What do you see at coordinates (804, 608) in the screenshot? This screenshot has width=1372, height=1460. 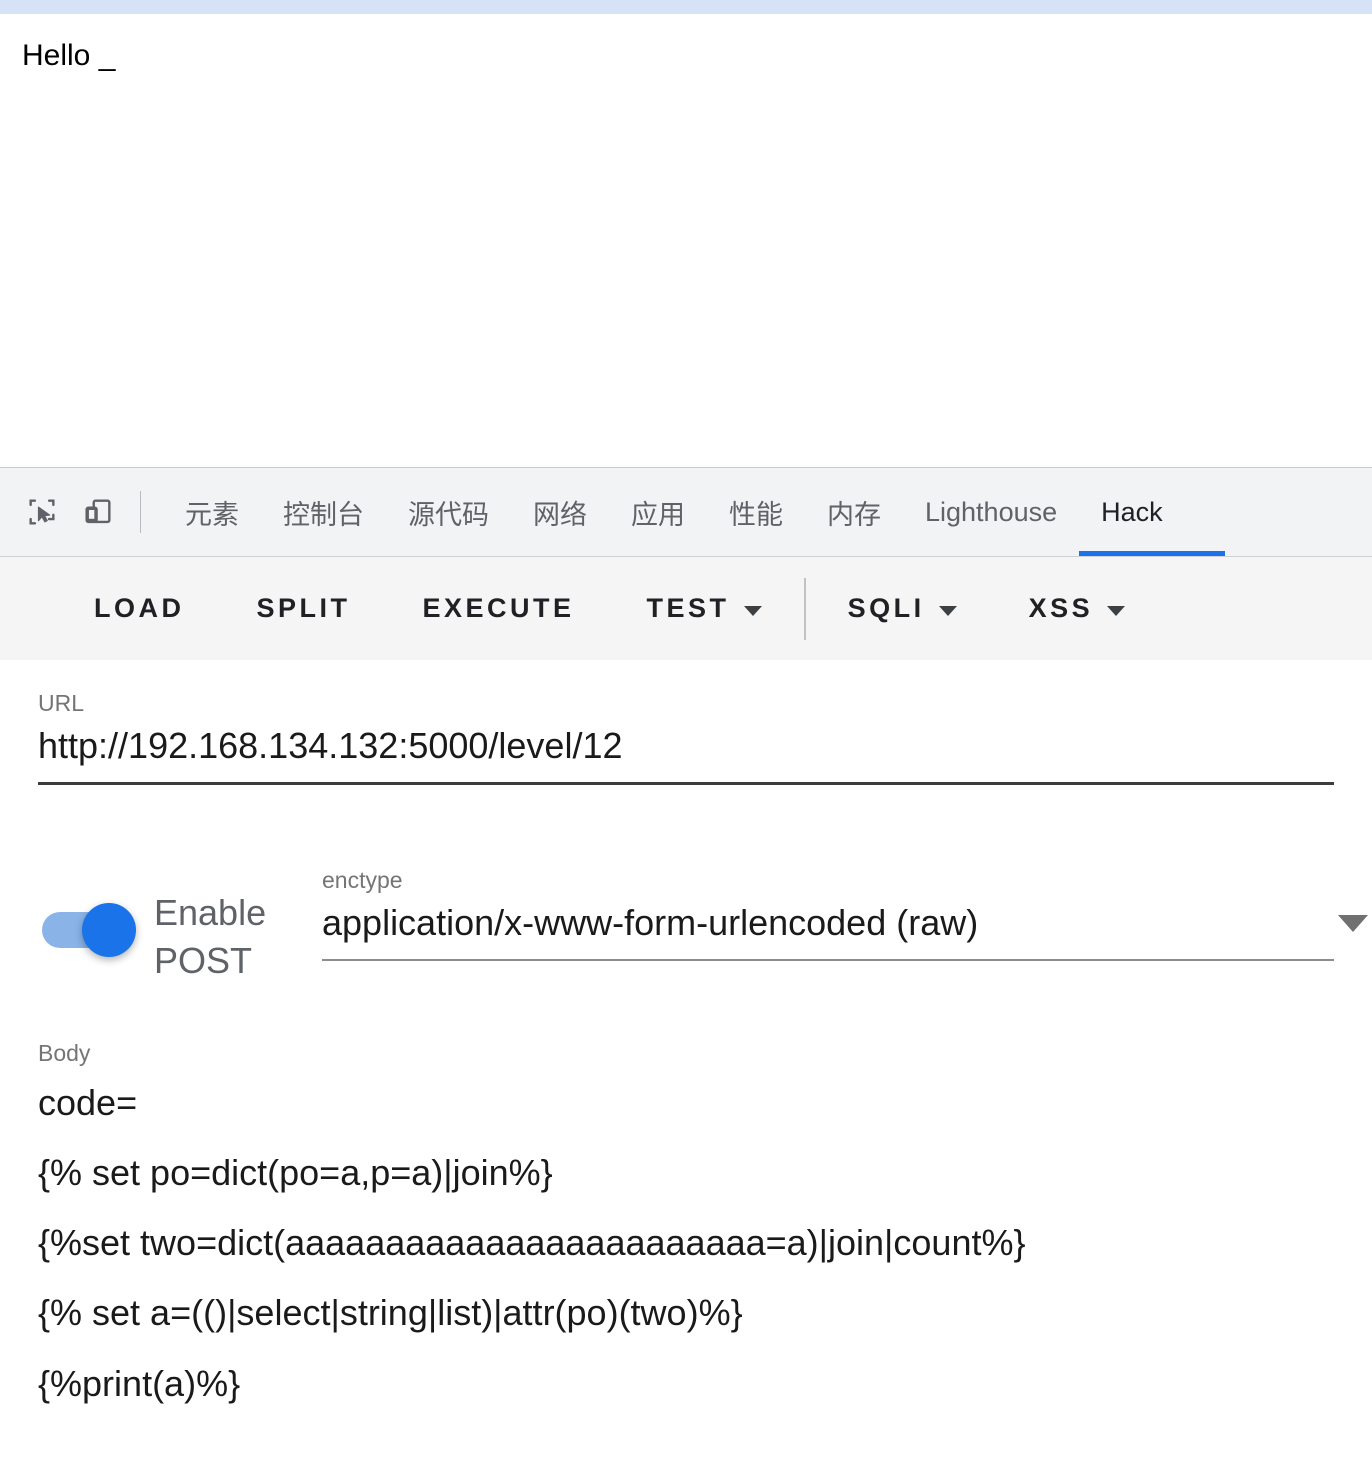 I see `toolbar-group-divider` at bounding box center [804, 608].